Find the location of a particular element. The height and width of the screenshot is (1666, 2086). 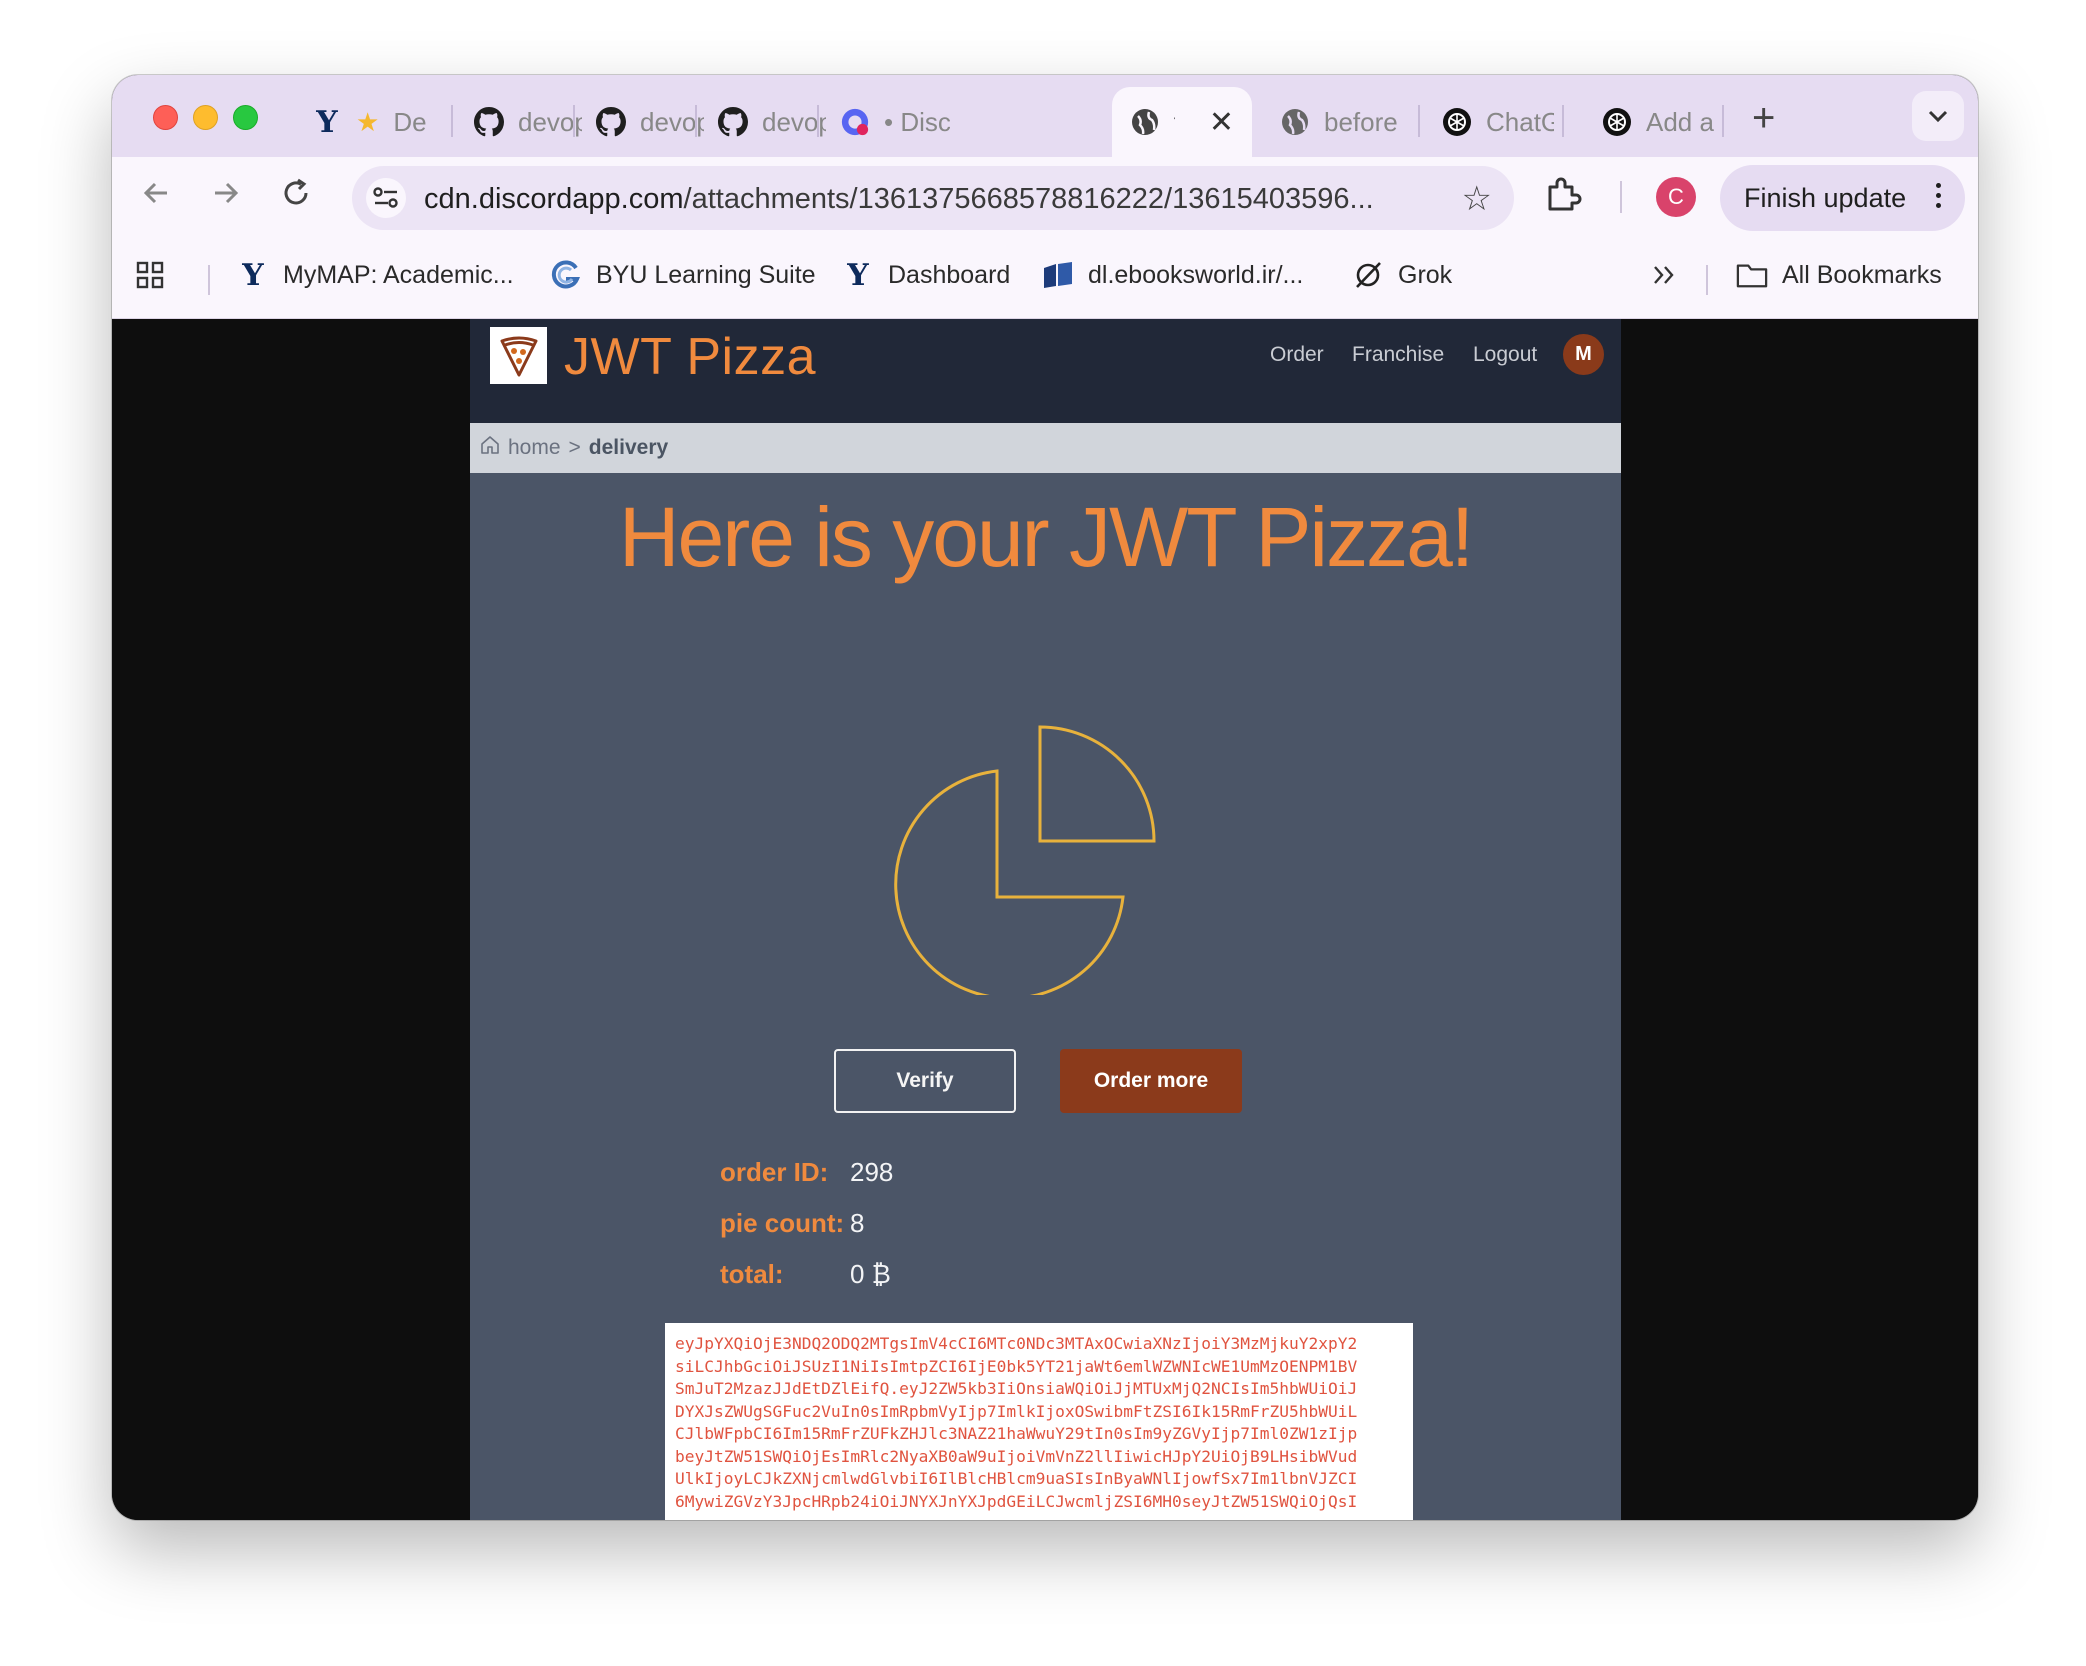

tab-1-label: De is located at coordinates (410, 121).